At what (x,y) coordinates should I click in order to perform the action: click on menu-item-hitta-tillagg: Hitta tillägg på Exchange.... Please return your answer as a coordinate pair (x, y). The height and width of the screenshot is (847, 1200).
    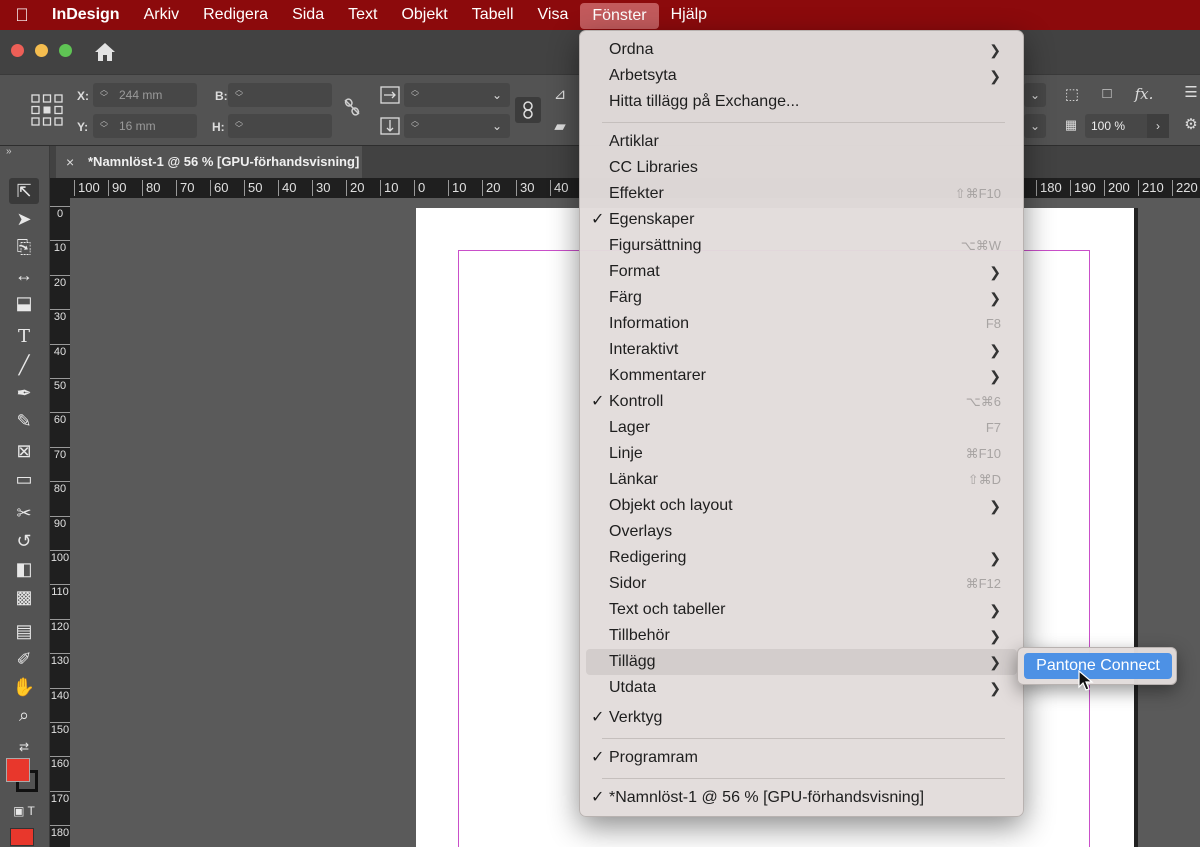
    Looking at the image, I should click on (801, 102).